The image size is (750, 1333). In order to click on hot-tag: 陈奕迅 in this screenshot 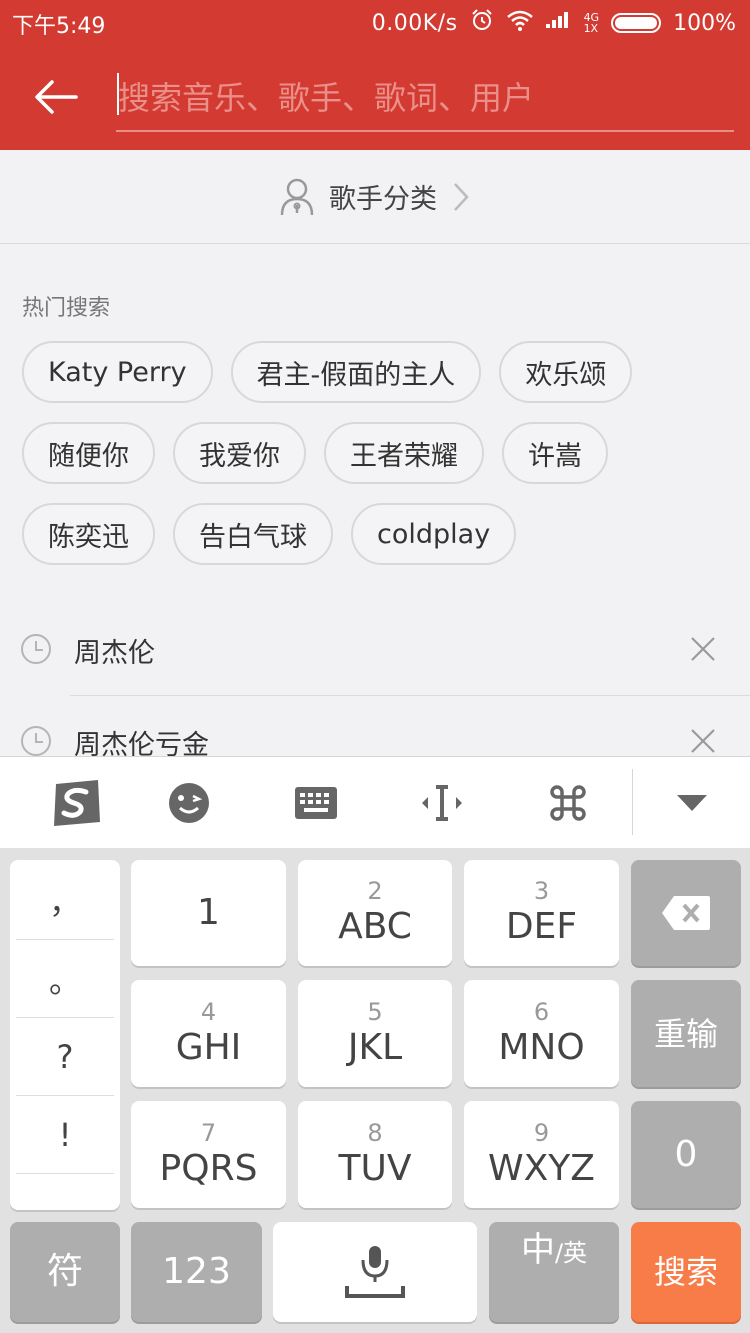, I will do `click(88, 534)`.